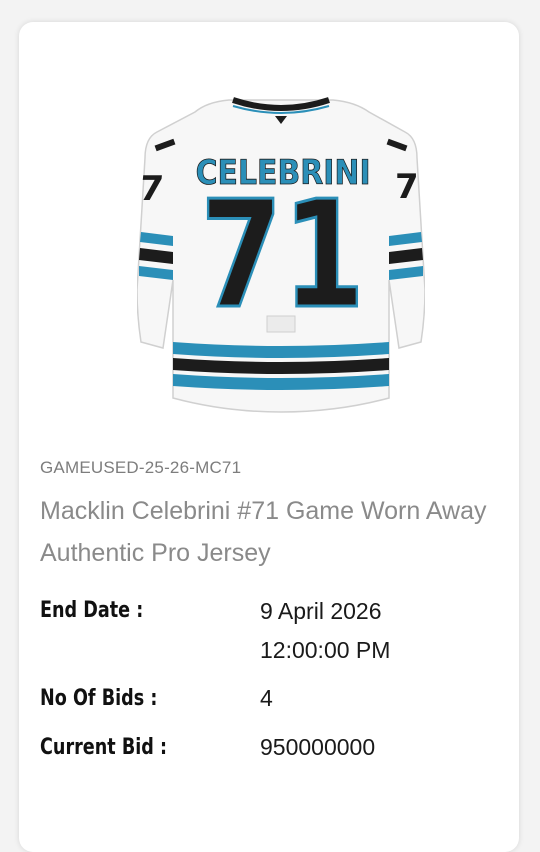  Describe the element at coordinates (104, 747) in the screenshot. I see `current-bid-label: Current Bid :` at that location.